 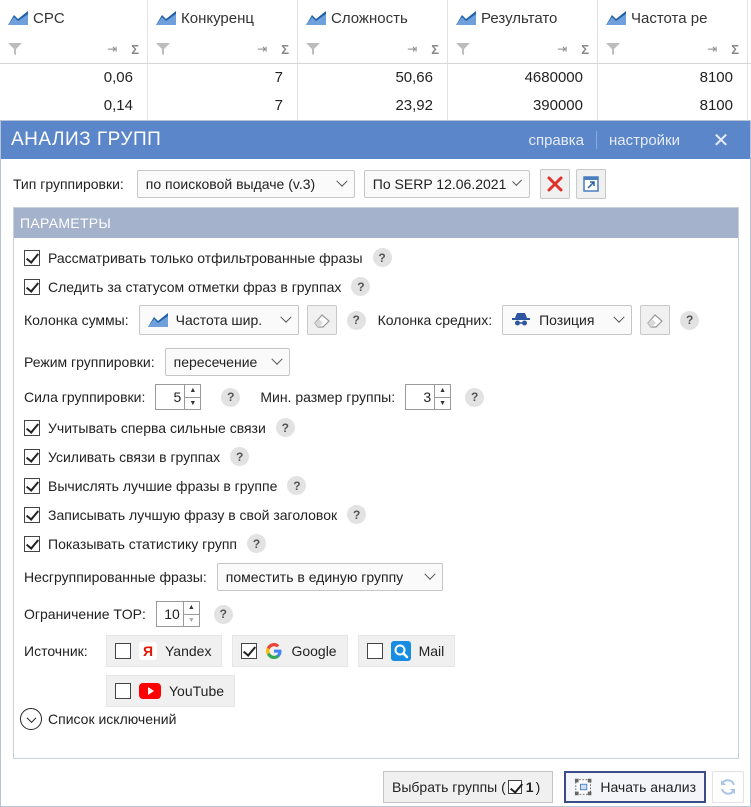 What do you see at coordinates (32, 427) in the screenshot?
I see `strong-first-checkbox` at bounding box center [32, 427].